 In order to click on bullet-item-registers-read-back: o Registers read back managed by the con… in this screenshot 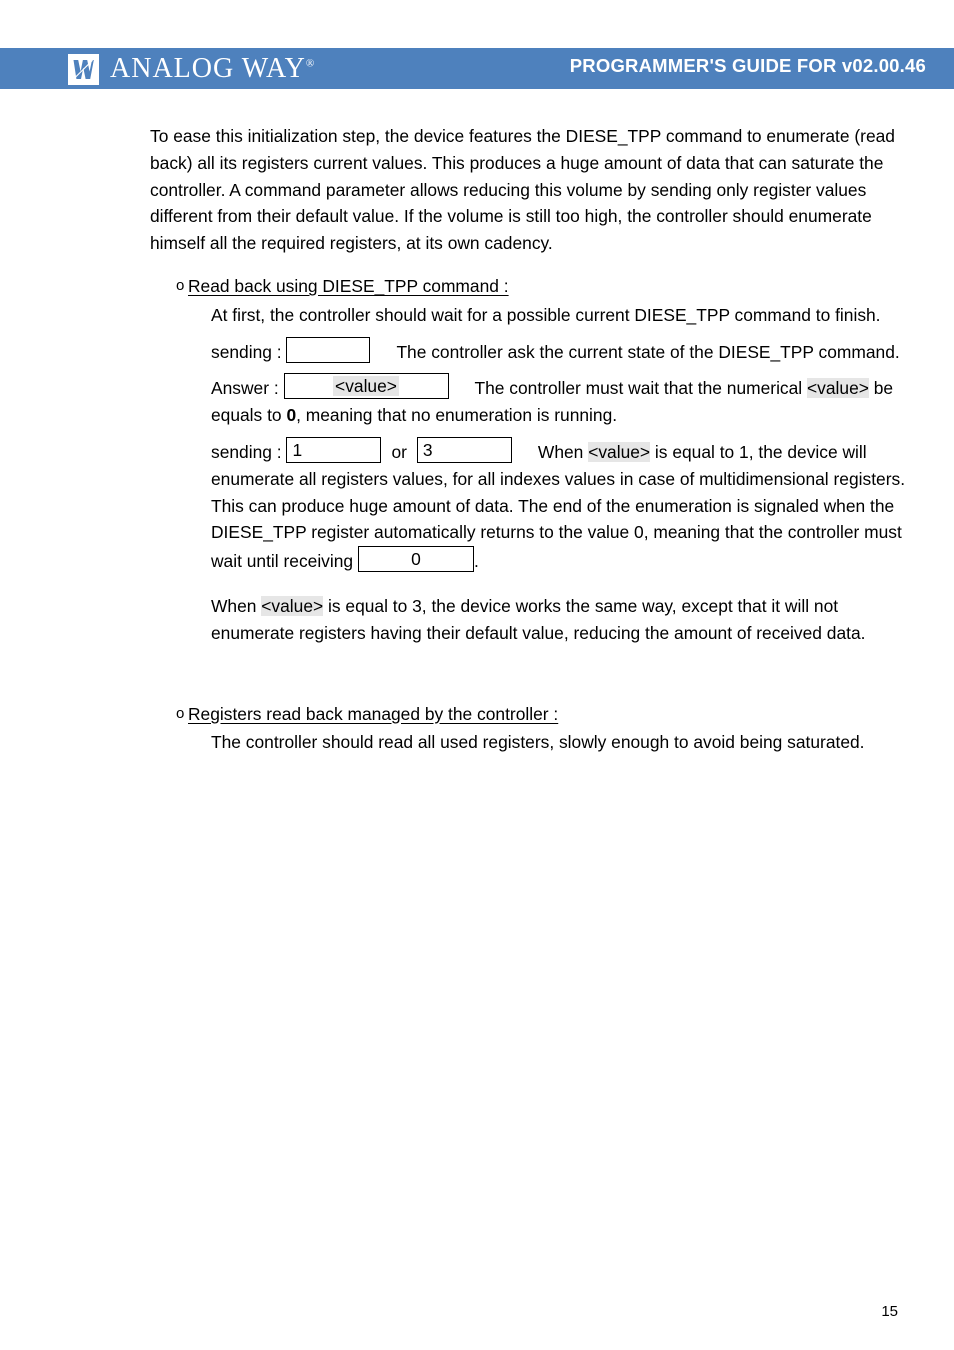, I will do `click(536, 714)`.